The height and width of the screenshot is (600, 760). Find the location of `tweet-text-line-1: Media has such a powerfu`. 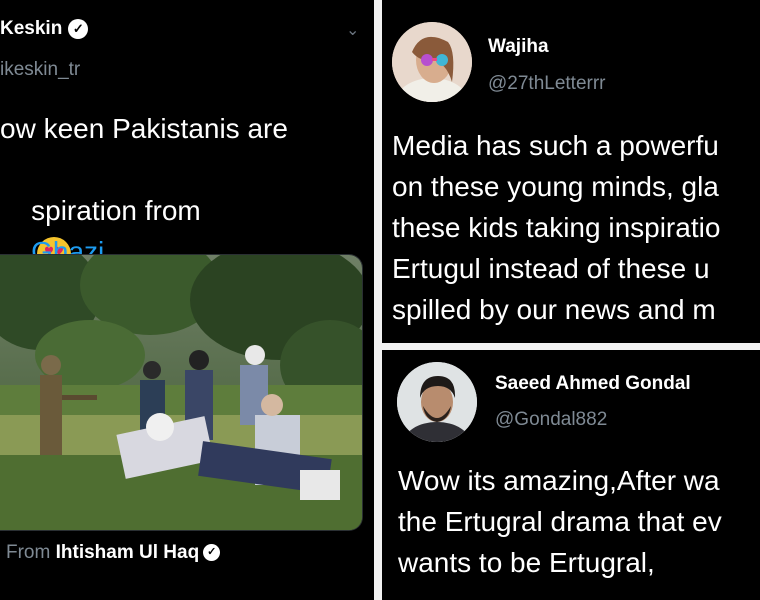

tweet-text-line-1: Media has such a powerfu is located at coordinates (555, 145).